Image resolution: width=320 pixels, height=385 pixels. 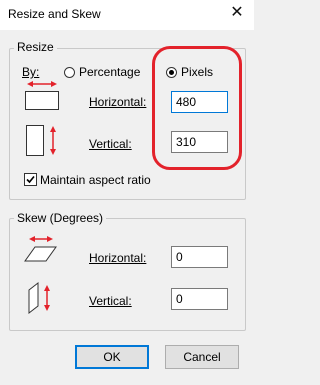 I want to click on skew-horizontal-icon, so click(x=40, y=249).